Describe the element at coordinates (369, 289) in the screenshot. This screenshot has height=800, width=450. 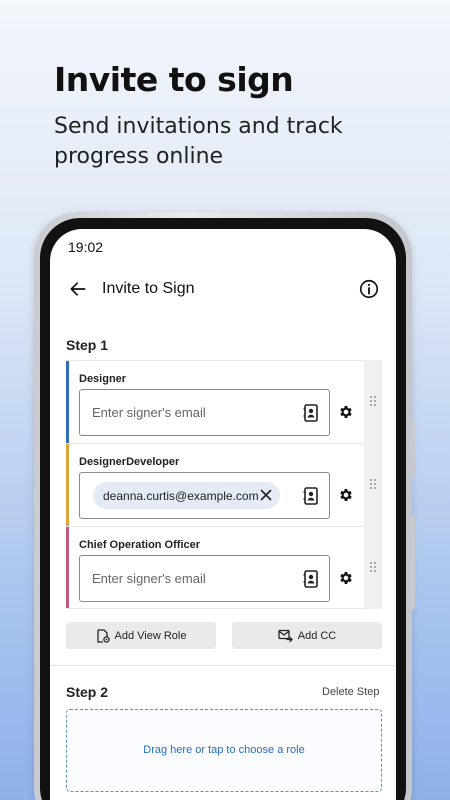
I see `info-circle-icon` at that location.